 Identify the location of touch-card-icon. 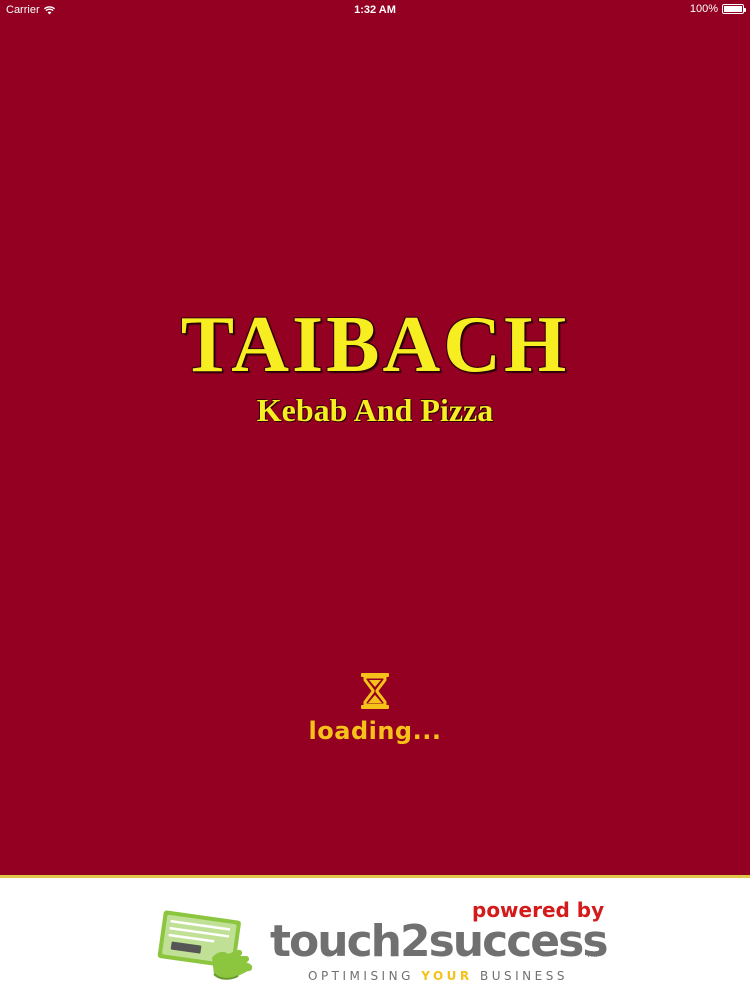
(205, 945).